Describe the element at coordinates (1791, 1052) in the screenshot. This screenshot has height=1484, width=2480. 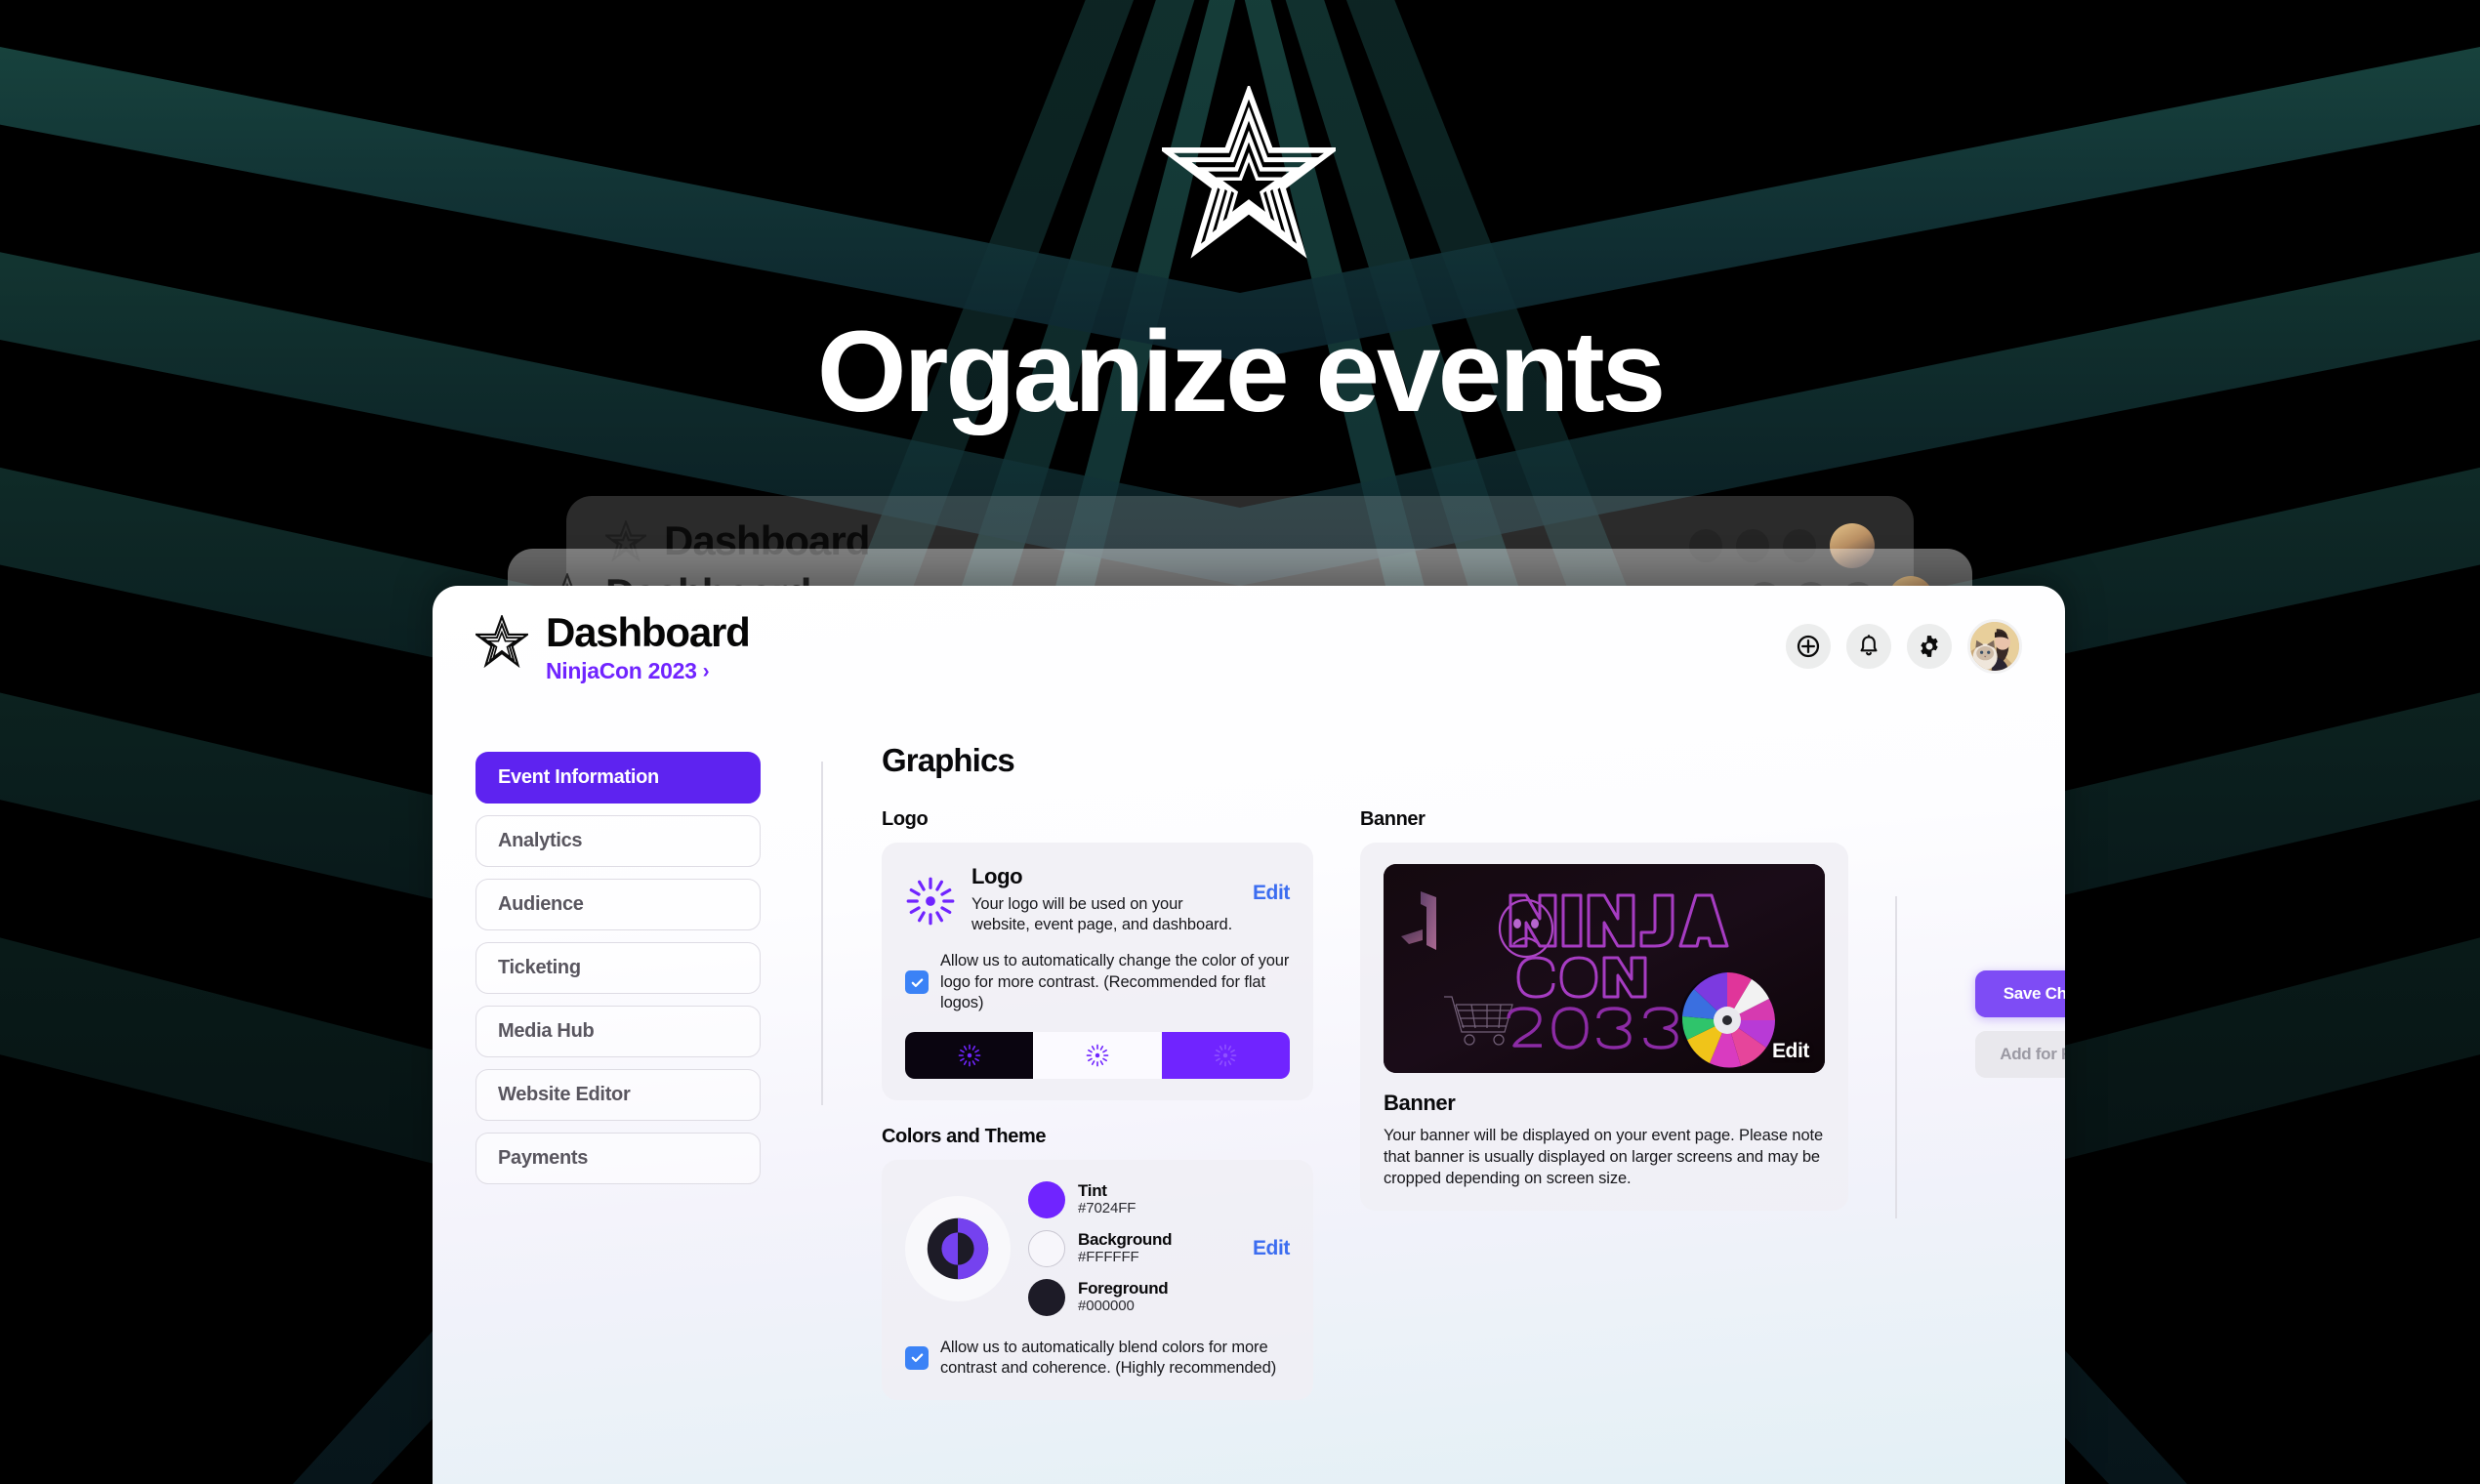
I see `banner-edit-link: Edit` at that location.